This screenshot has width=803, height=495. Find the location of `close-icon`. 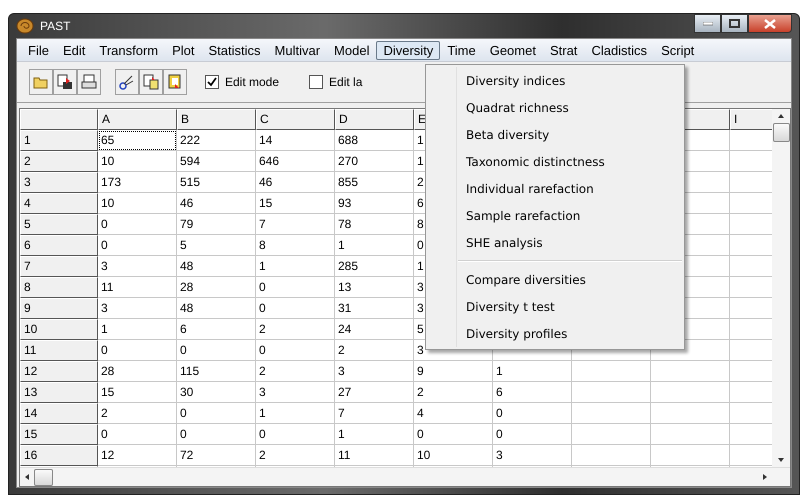

close-icon is located at coordinates (770, 23).